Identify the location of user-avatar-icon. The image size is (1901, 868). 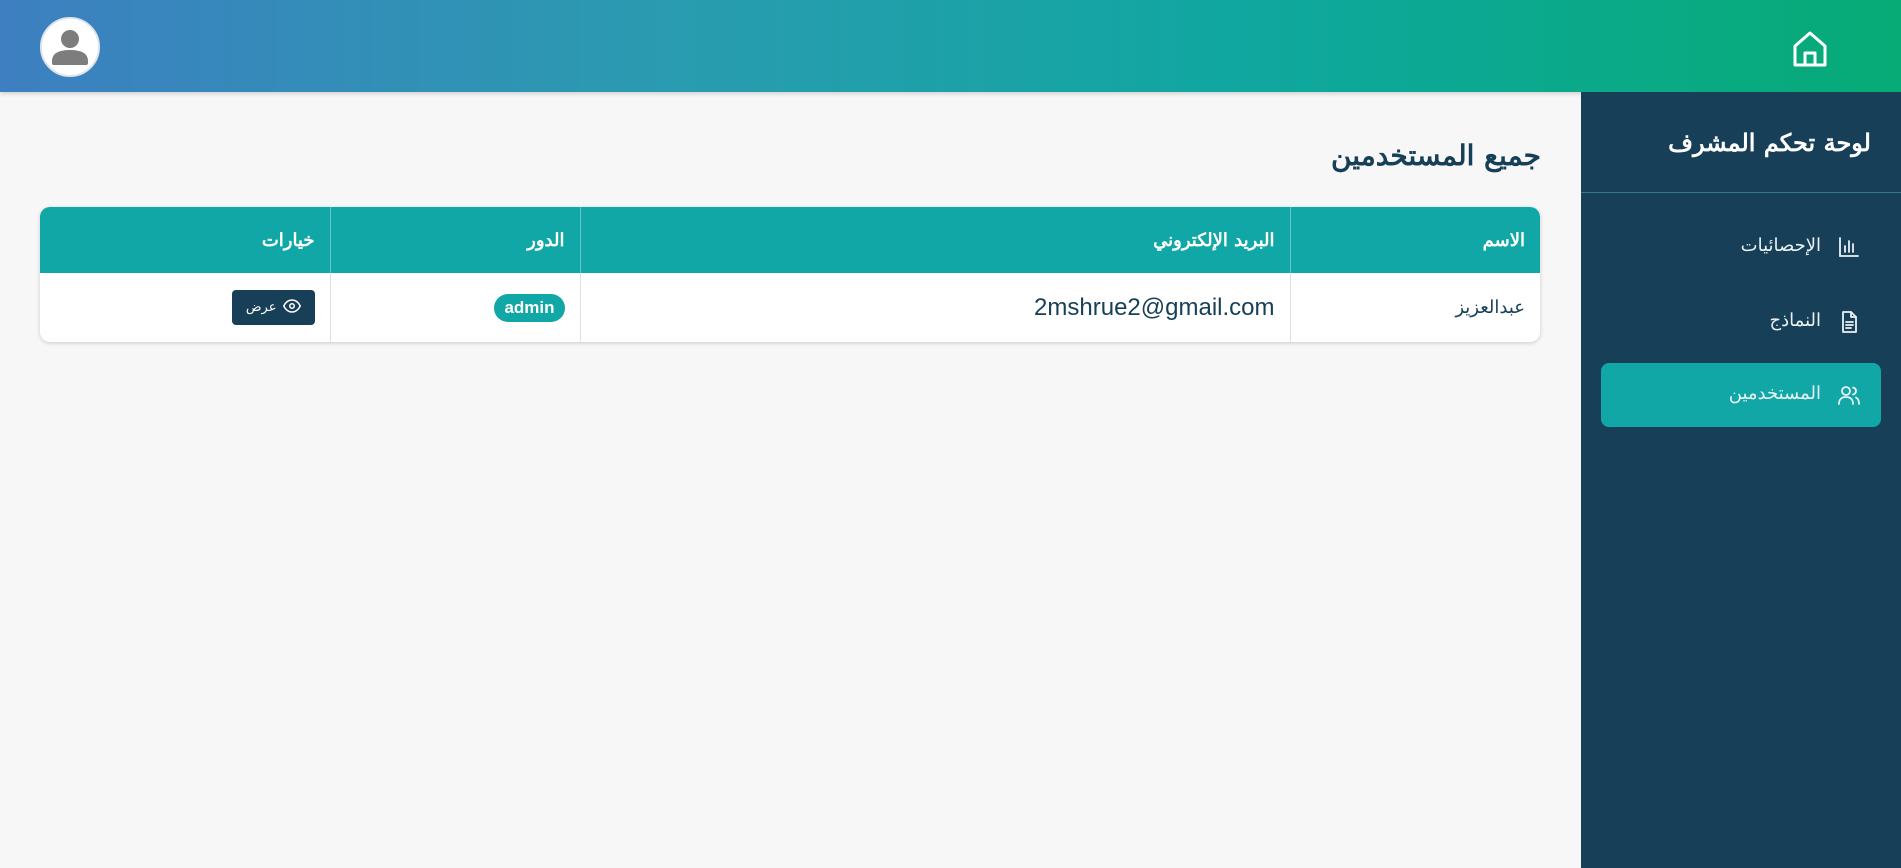
(70, 47).